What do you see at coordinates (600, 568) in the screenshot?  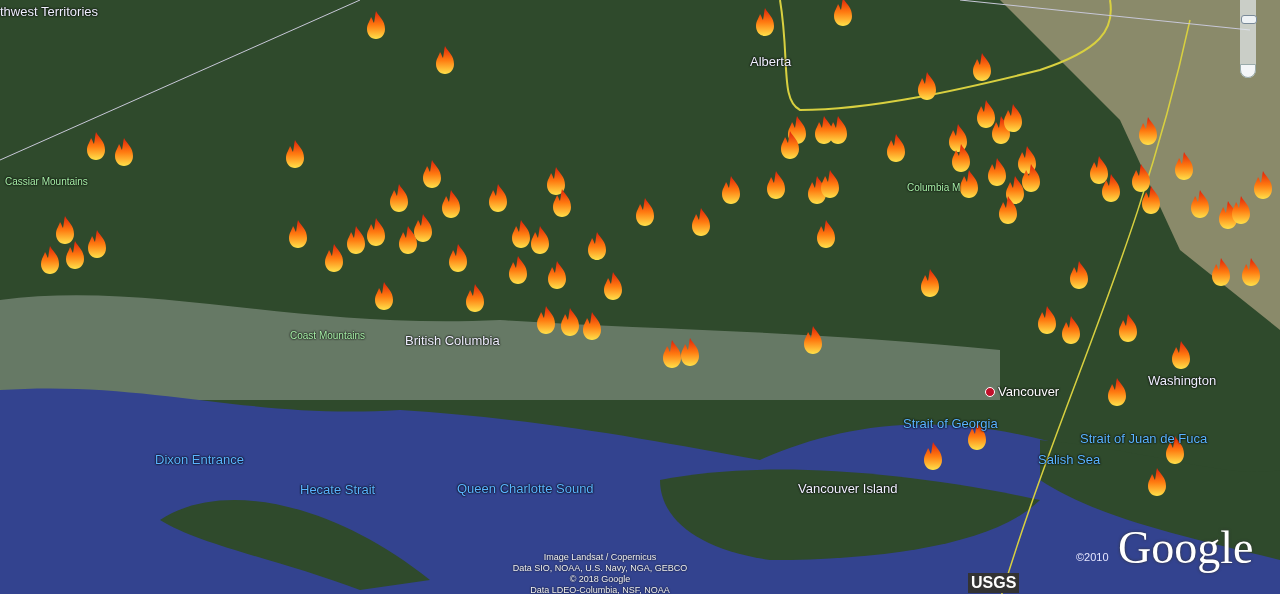 I see `attribution-text: Data SIO, NOAA, U.S. Navy, NGA, GEBCO` at bounding box center [600, 568].